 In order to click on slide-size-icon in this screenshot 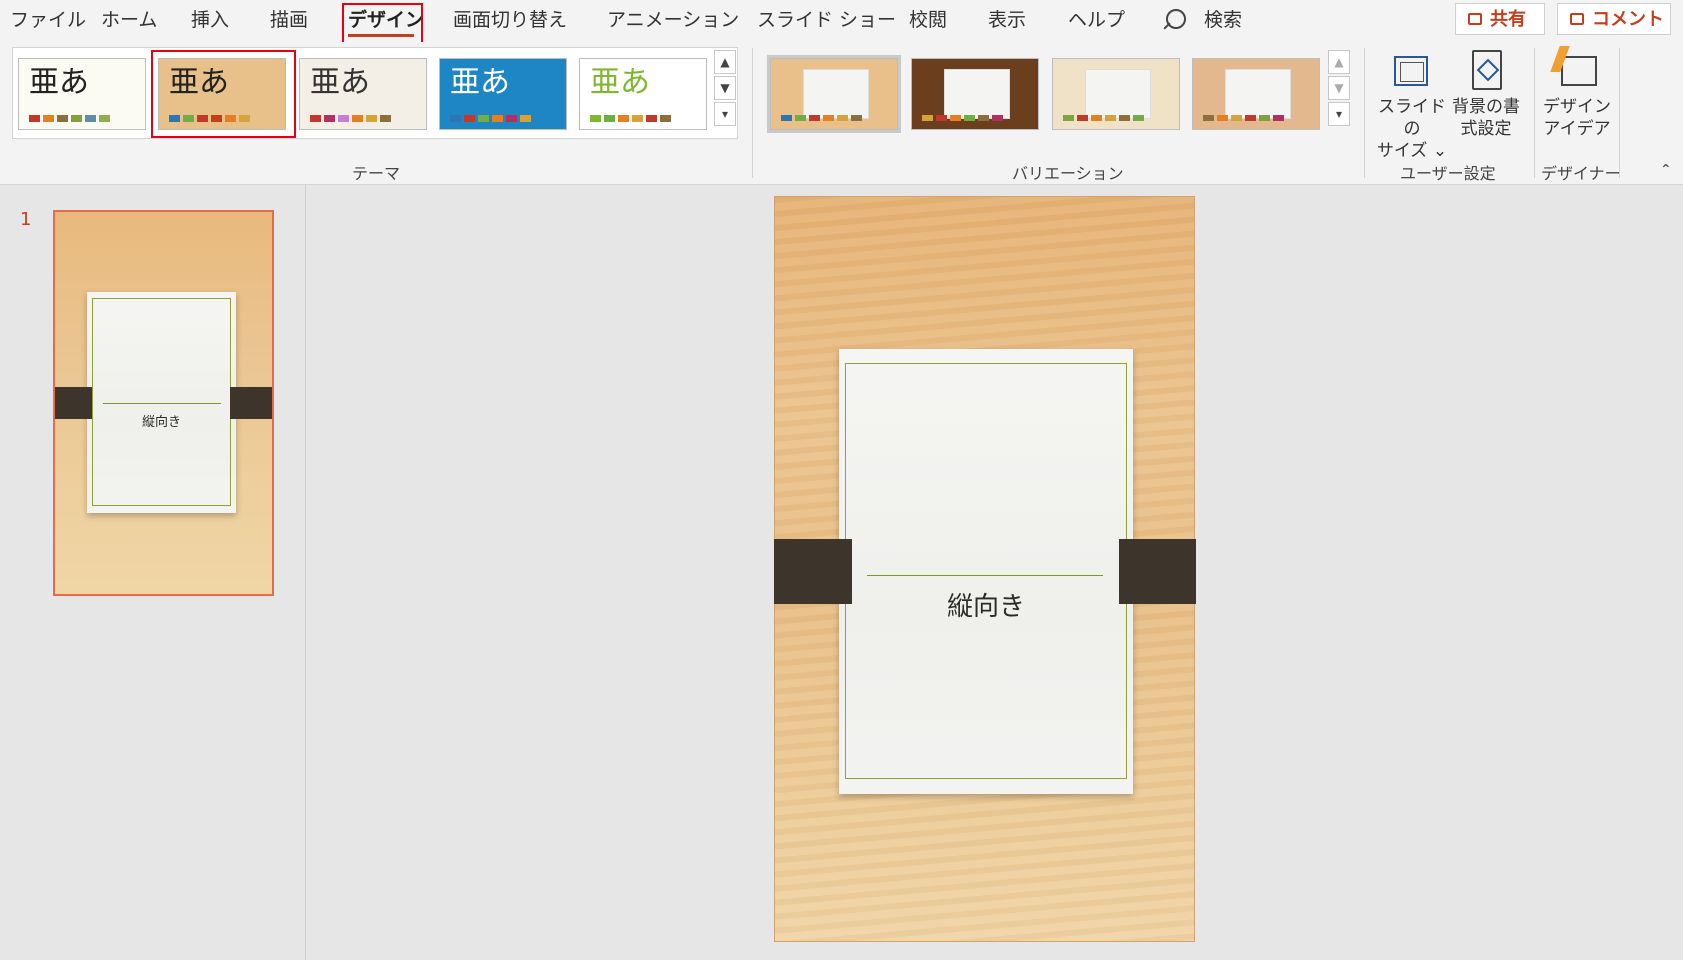, I will do `click(1411, 71)`.